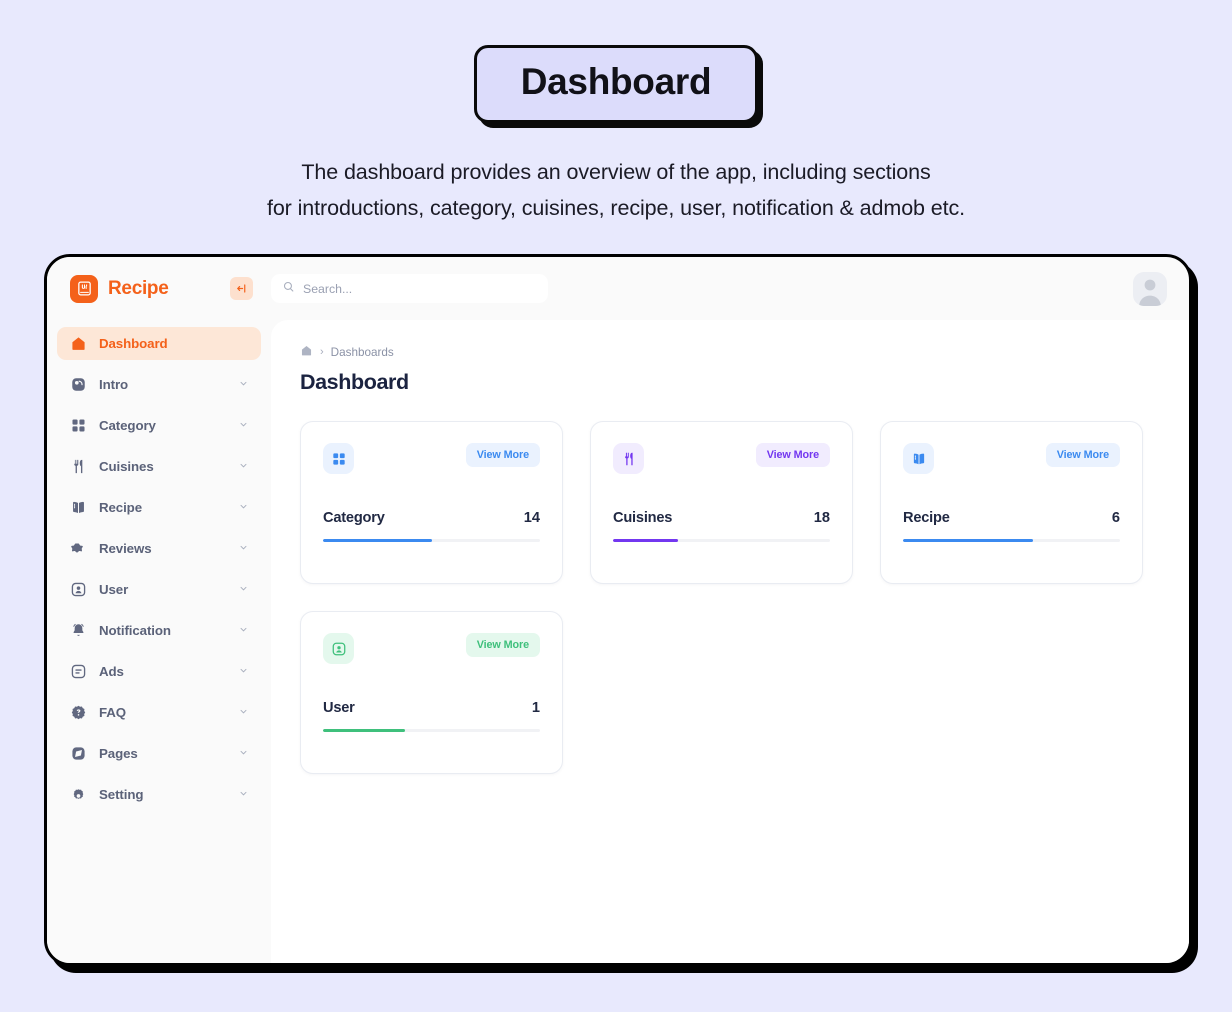 The height and width of the screenshot is (1012, 1232). Describe the element at coordinates (1115, 518) in the screenshot. I see `stat-card-value: 6` at that location.